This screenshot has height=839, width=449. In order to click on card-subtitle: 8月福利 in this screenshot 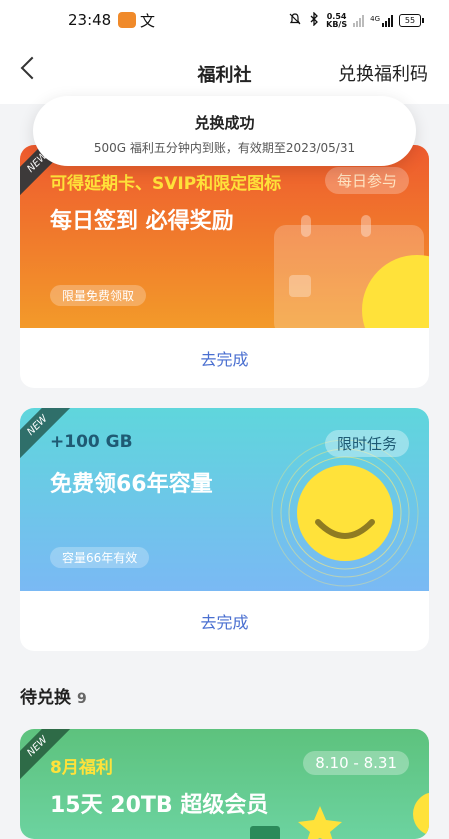, I will do `click(81, 768)`.